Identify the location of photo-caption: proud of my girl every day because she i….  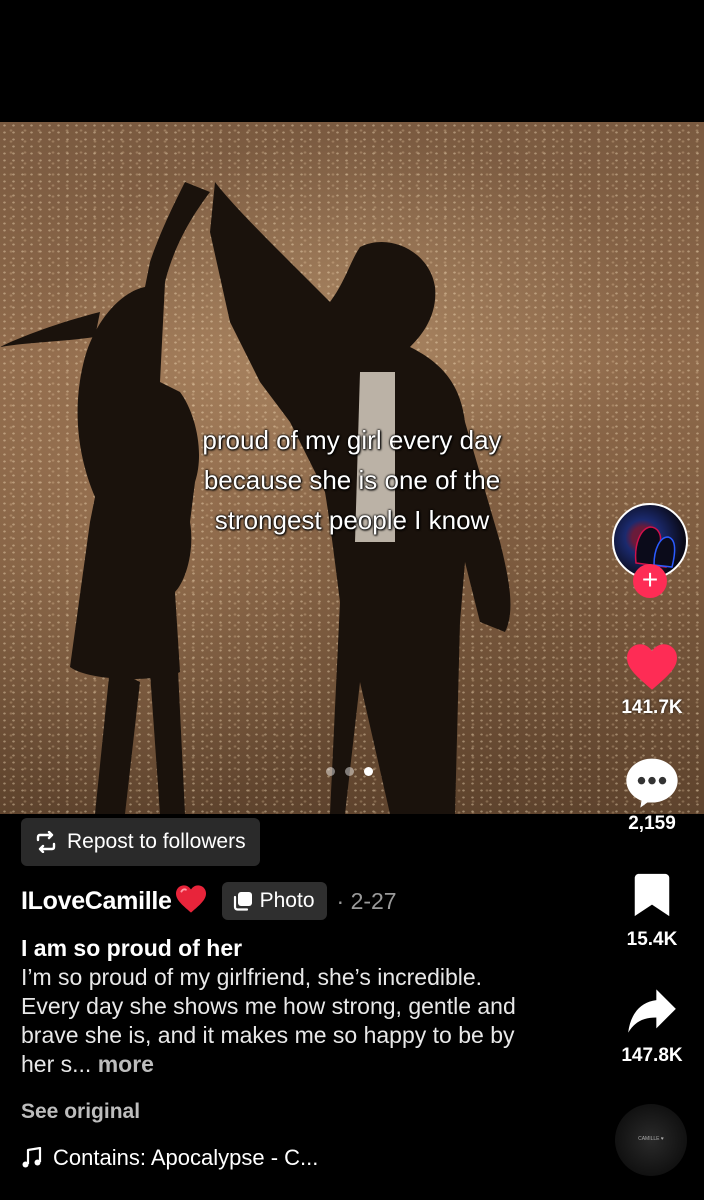
(352, 480).